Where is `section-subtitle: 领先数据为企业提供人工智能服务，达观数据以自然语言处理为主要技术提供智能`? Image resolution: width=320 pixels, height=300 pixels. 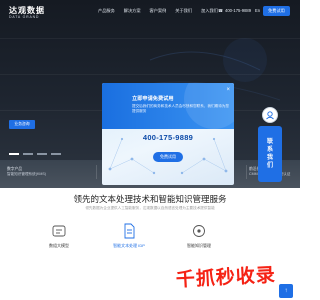
section-subtitle: 领先数据为企业提供人工智能服务，达观数据以自然语言处理为主要技术提供智能 is located at coordinates (150, 208).